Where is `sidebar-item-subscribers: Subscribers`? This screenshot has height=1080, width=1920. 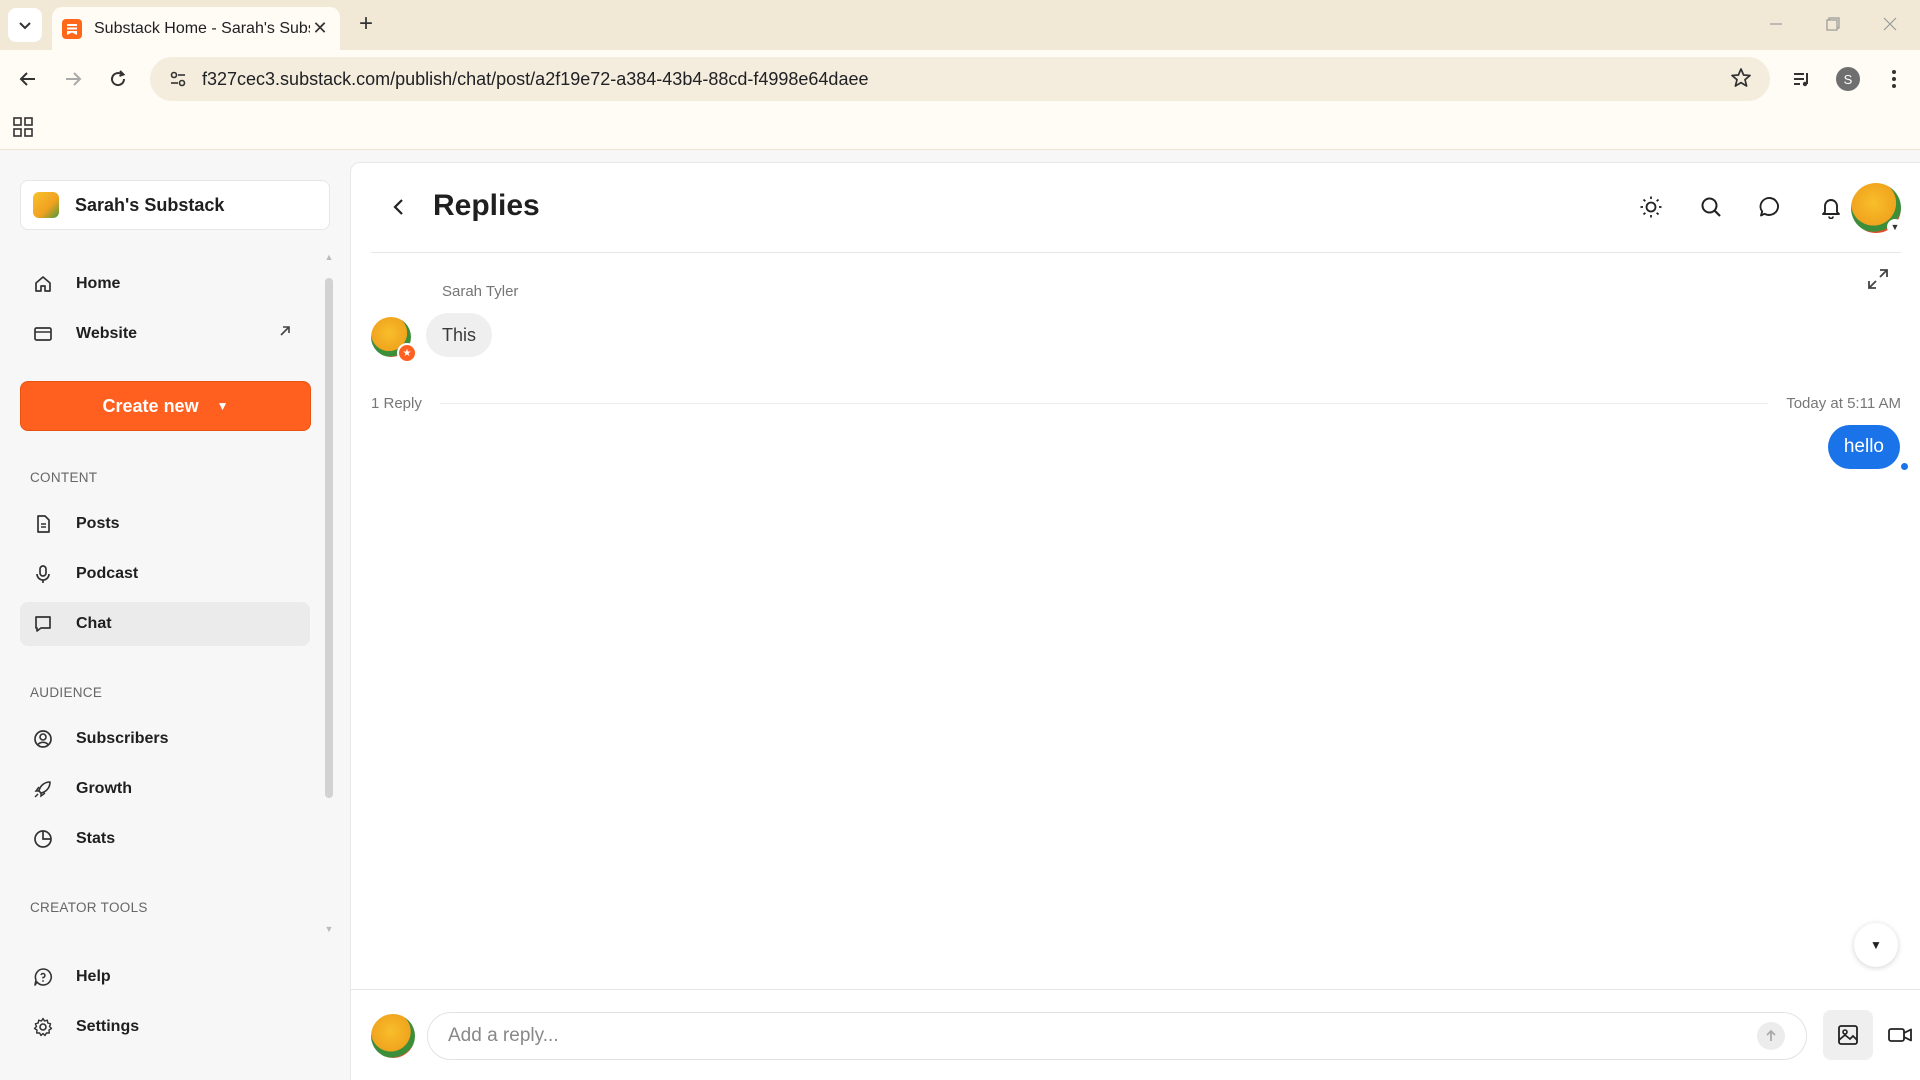
sidebar-item-subscribers: Subscribers is located at coordinates (165, 739).